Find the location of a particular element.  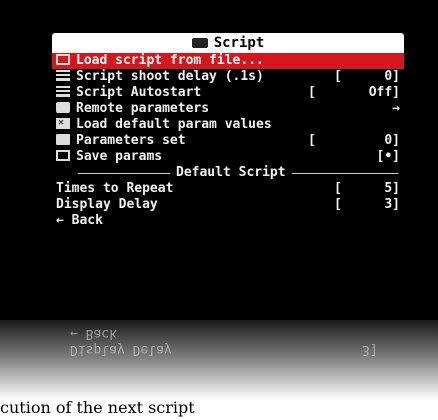

submenu-arrow-icon: → is located at coordinates (396, 108).